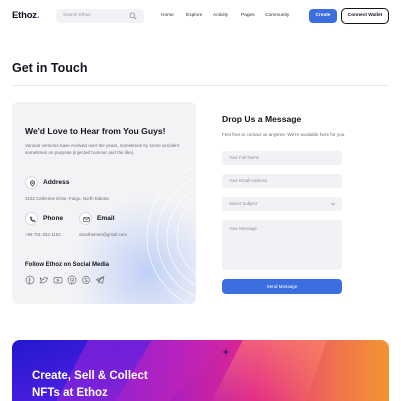 This screenshot has width=401, height=401. I want to click on location-icon, so click(31, 182).